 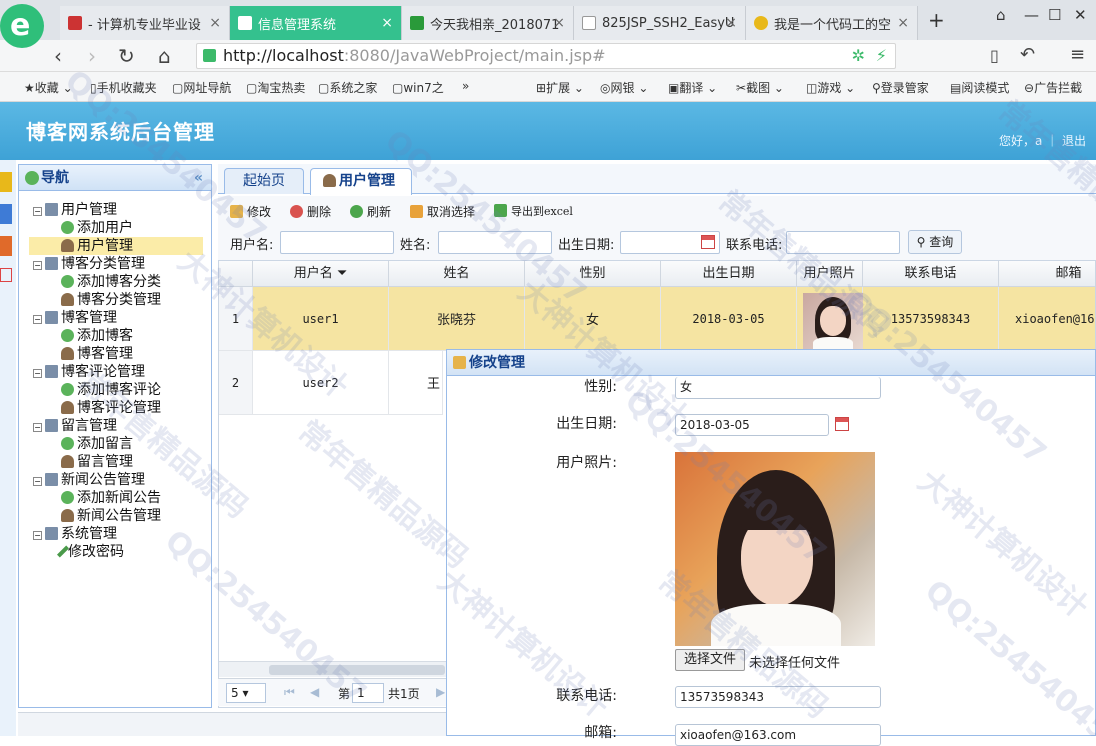 I want to click on cell-birth: 2018-03-05, so click(x=729, y=319).